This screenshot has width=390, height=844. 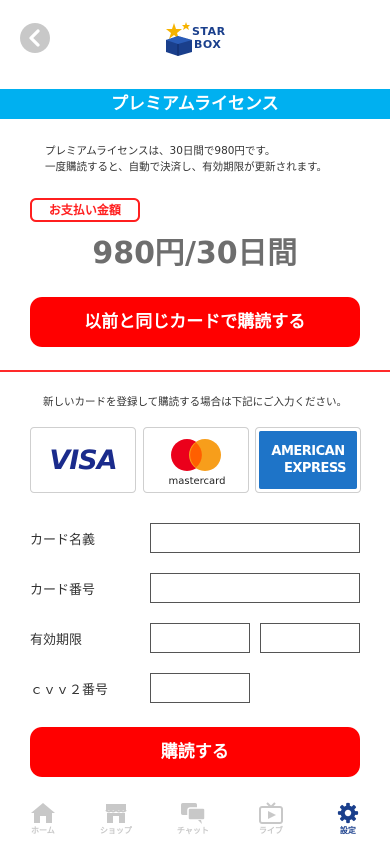 What do you see at coordinates (69, 690) in the screenshot?
I see `cvv-label: ｃｖｖ２番号` at bounding box center [69, 690].